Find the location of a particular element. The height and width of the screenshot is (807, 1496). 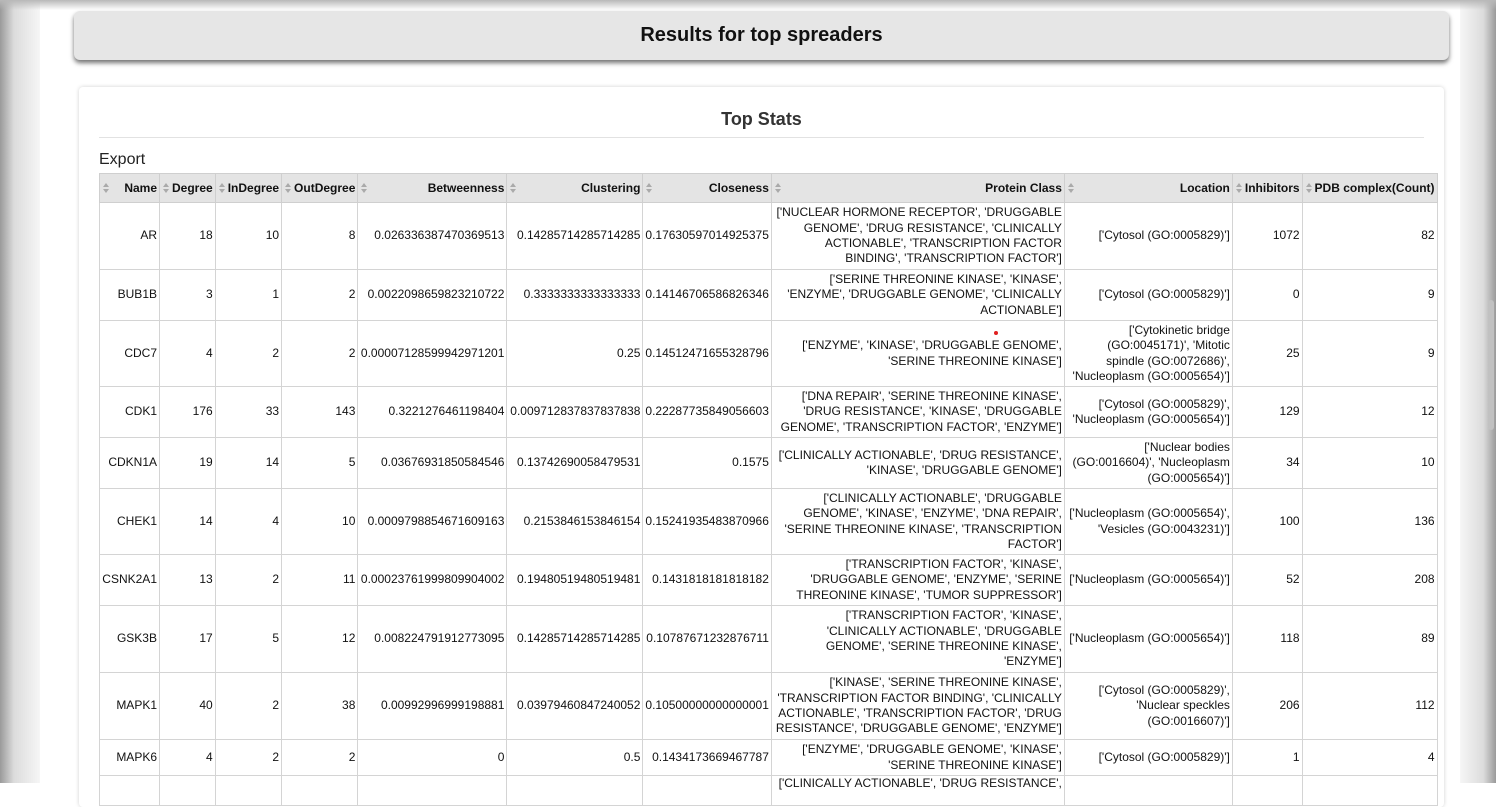

cell-betweenness: 0.0009798854671609163 is located at coordinates (432, 521).